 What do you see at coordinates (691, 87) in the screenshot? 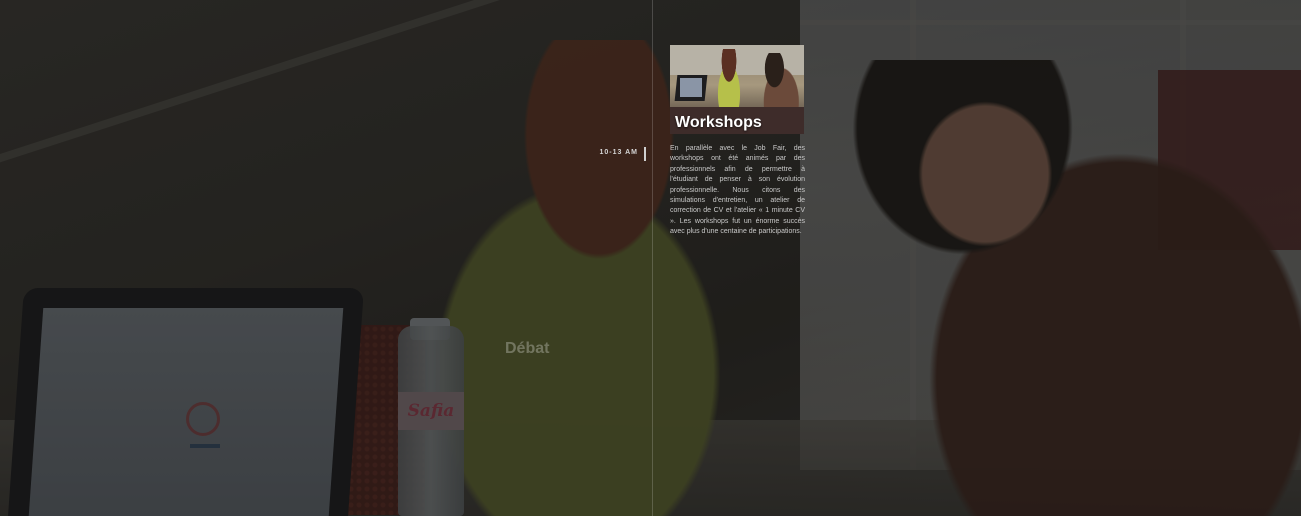
I see `photo-laptop-screen` at bounding box center [691, 87].